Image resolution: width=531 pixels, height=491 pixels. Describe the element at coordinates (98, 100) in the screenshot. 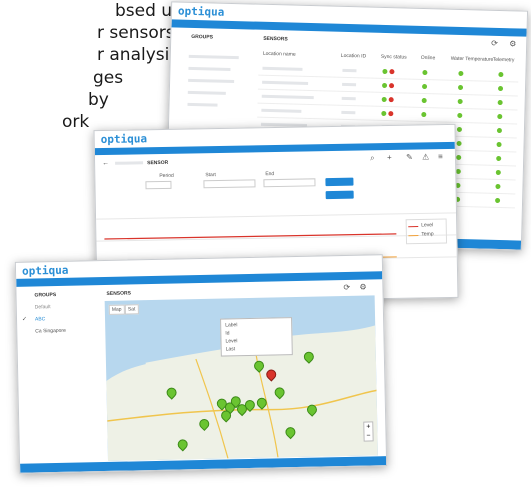

I see `doc-line: by` at that location.